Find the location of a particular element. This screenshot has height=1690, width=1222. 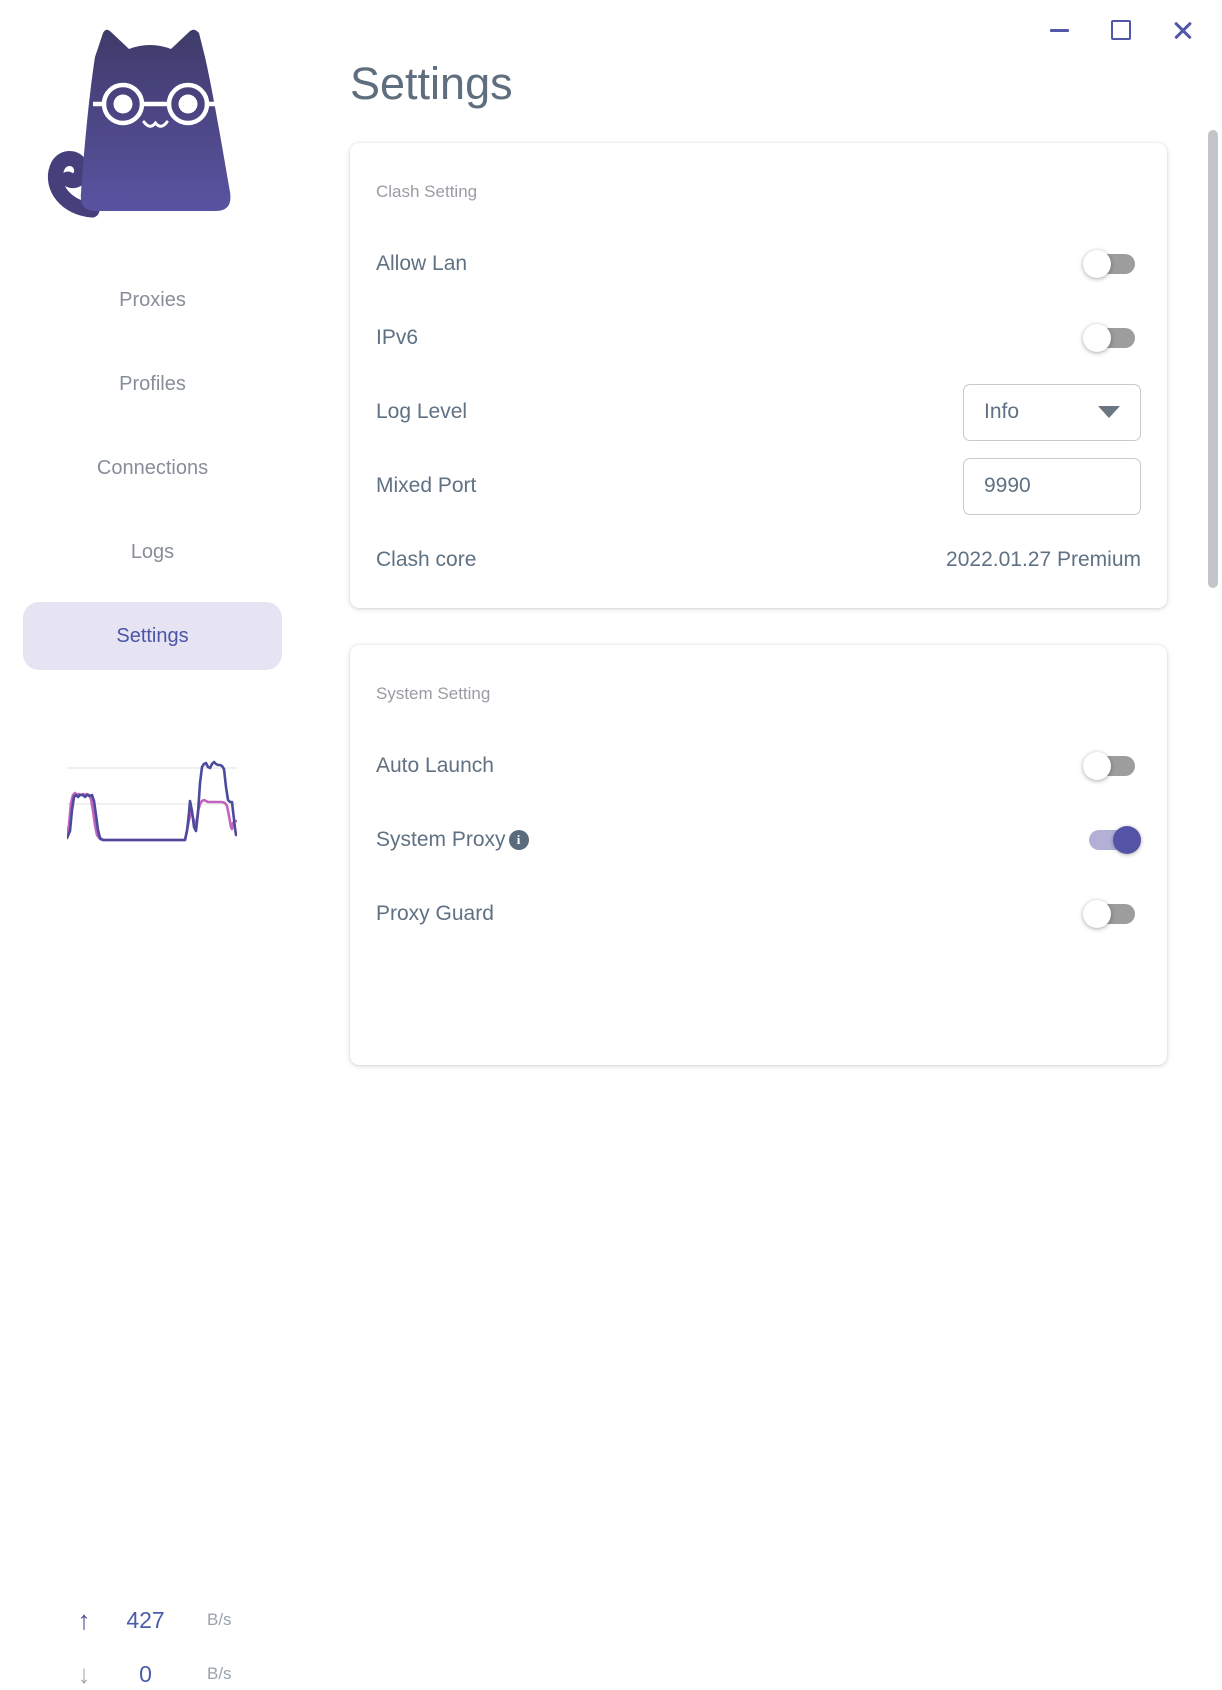

download-speed-value: 0 is located at coordinates (145, 1673).